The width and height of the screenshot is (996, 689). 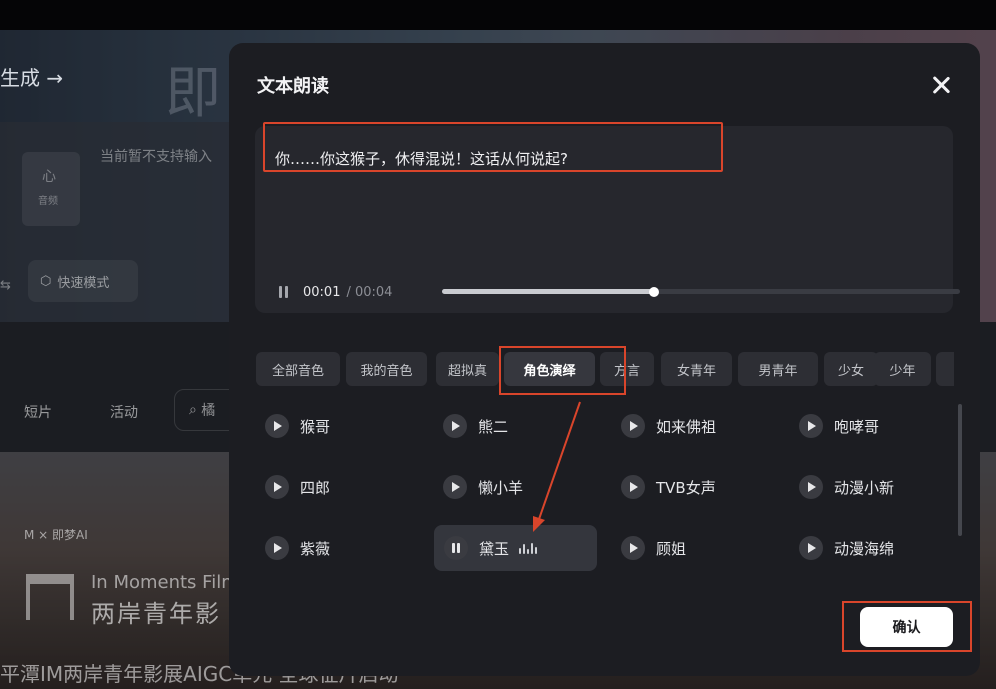 I want to click on voice-label: 动漫小新, so click(x=864, y=487).